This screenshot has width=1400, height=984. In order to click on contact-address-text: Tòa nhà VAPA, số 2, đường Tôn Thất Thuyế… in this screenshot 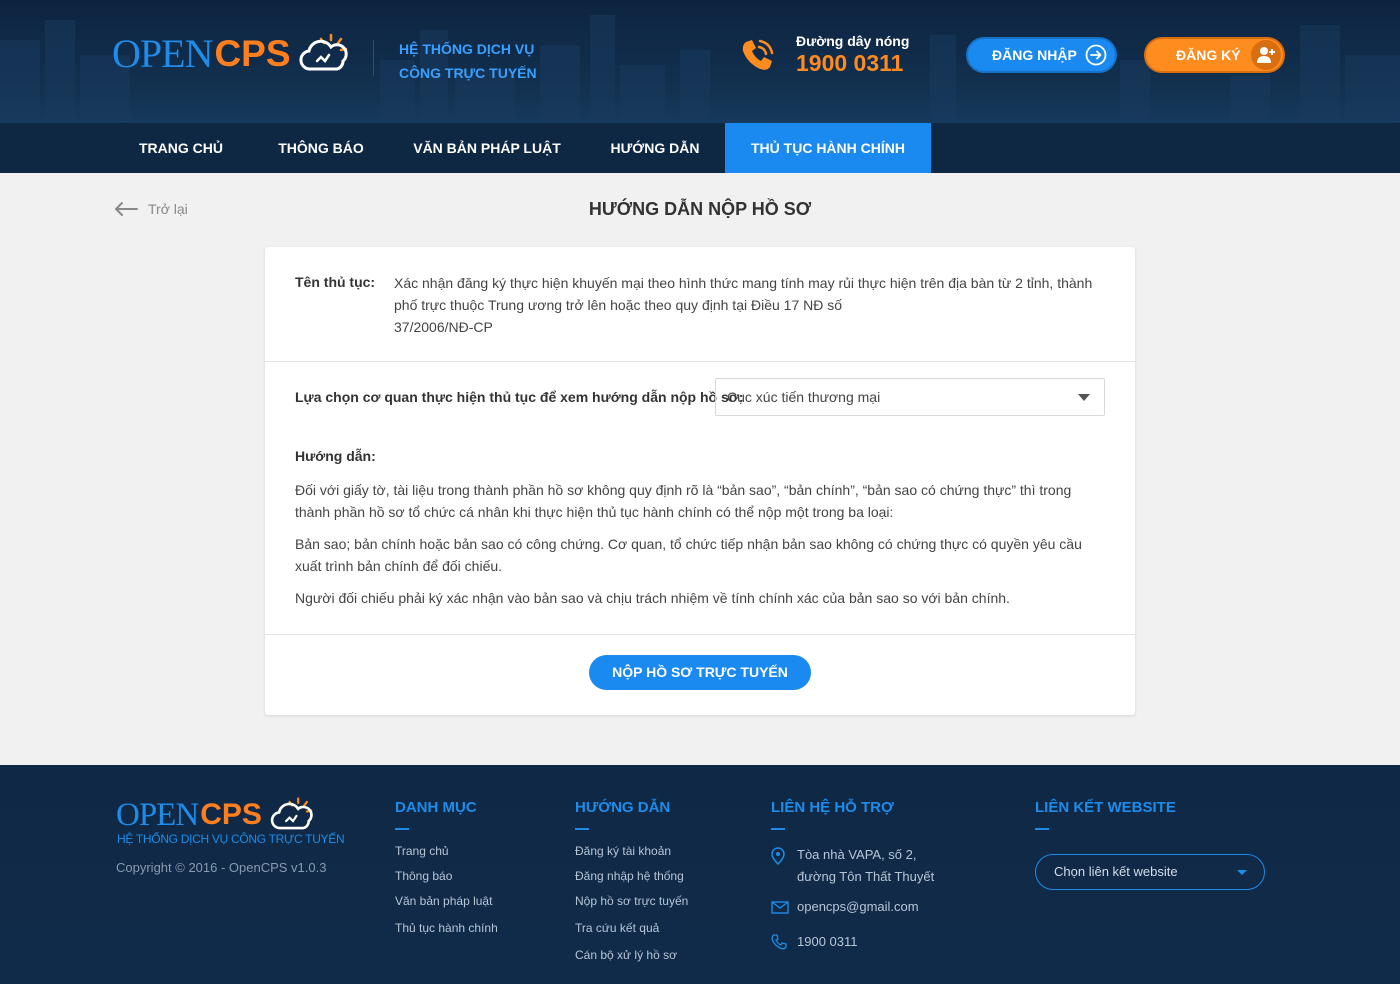, I will do `click(865, 866)`.